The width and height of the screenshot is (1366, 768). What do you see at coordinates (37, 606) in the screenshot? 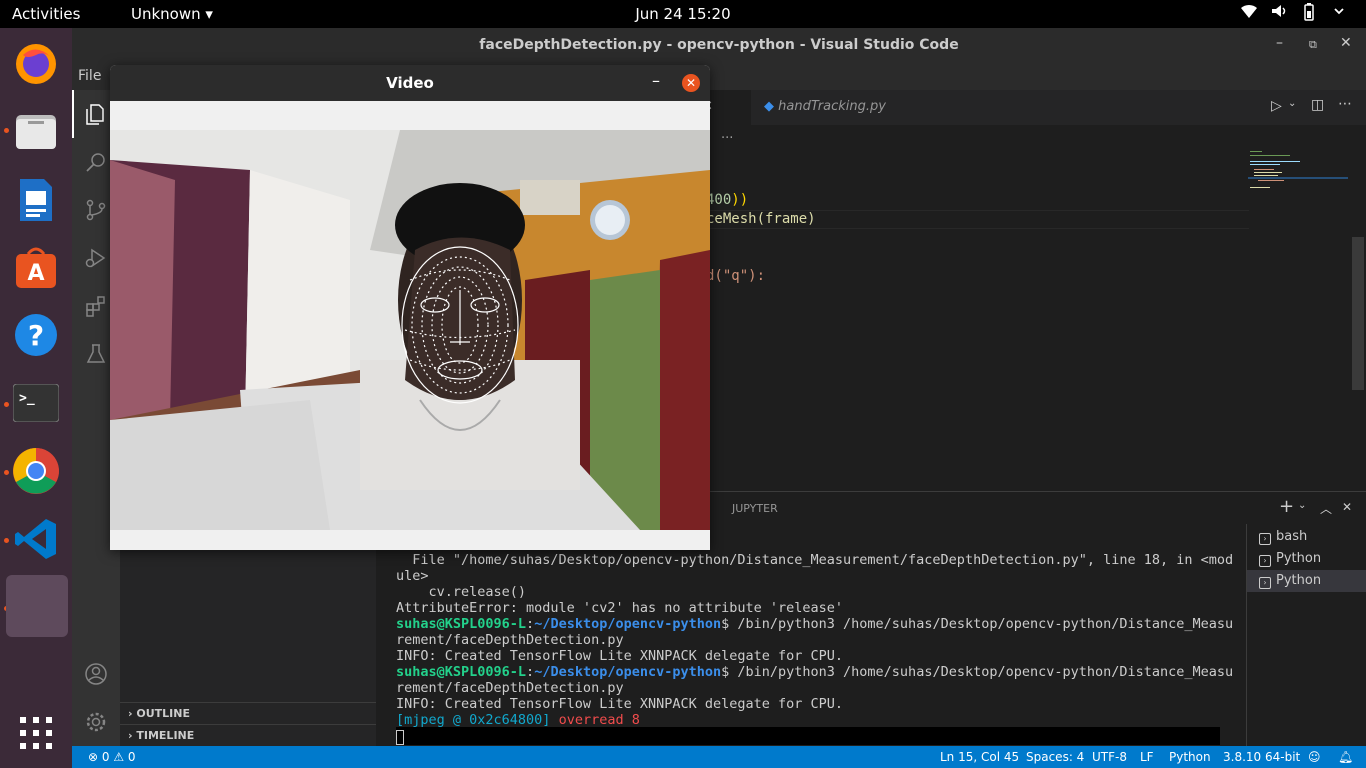
I see `video-window-dock-item` at bounding box center [37, 606].